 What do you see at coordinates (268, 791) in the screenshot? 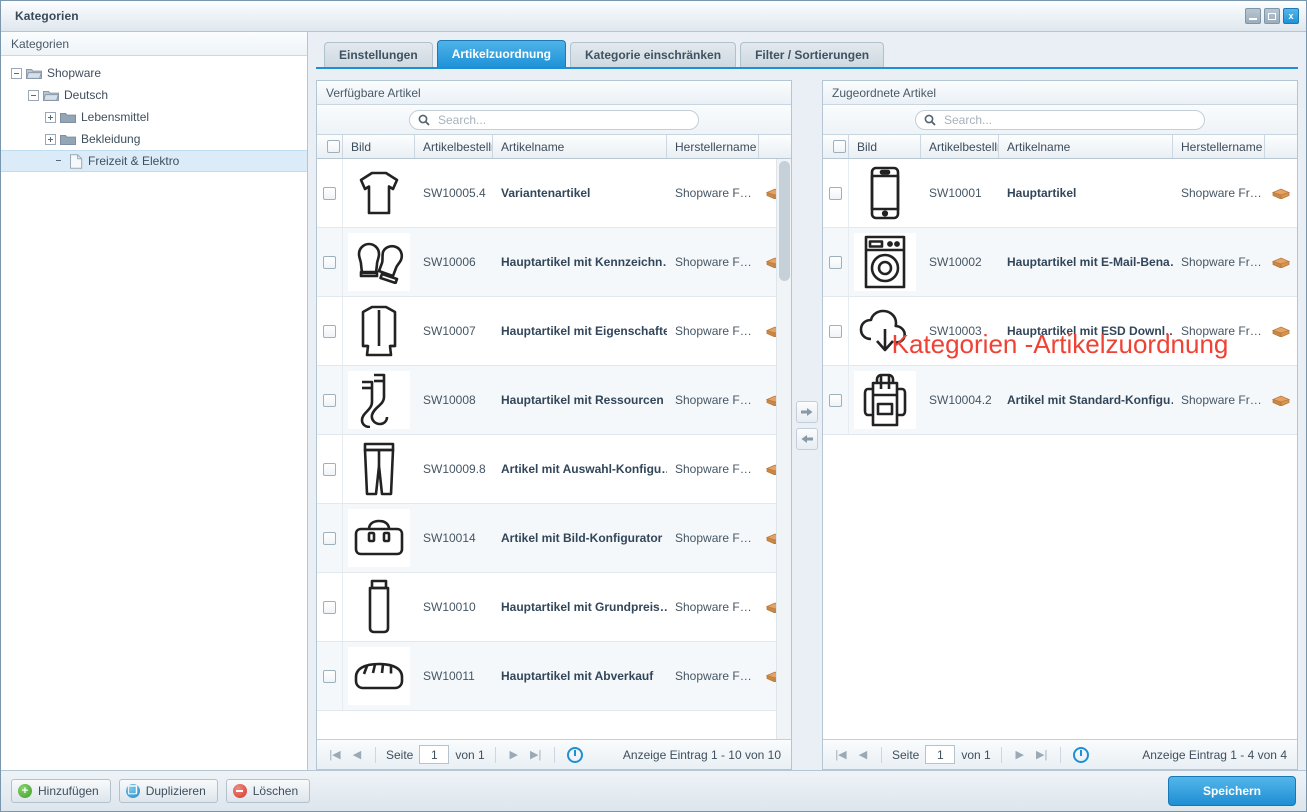
I see `delete-button: Löschen` at bounding box center [268, 791].